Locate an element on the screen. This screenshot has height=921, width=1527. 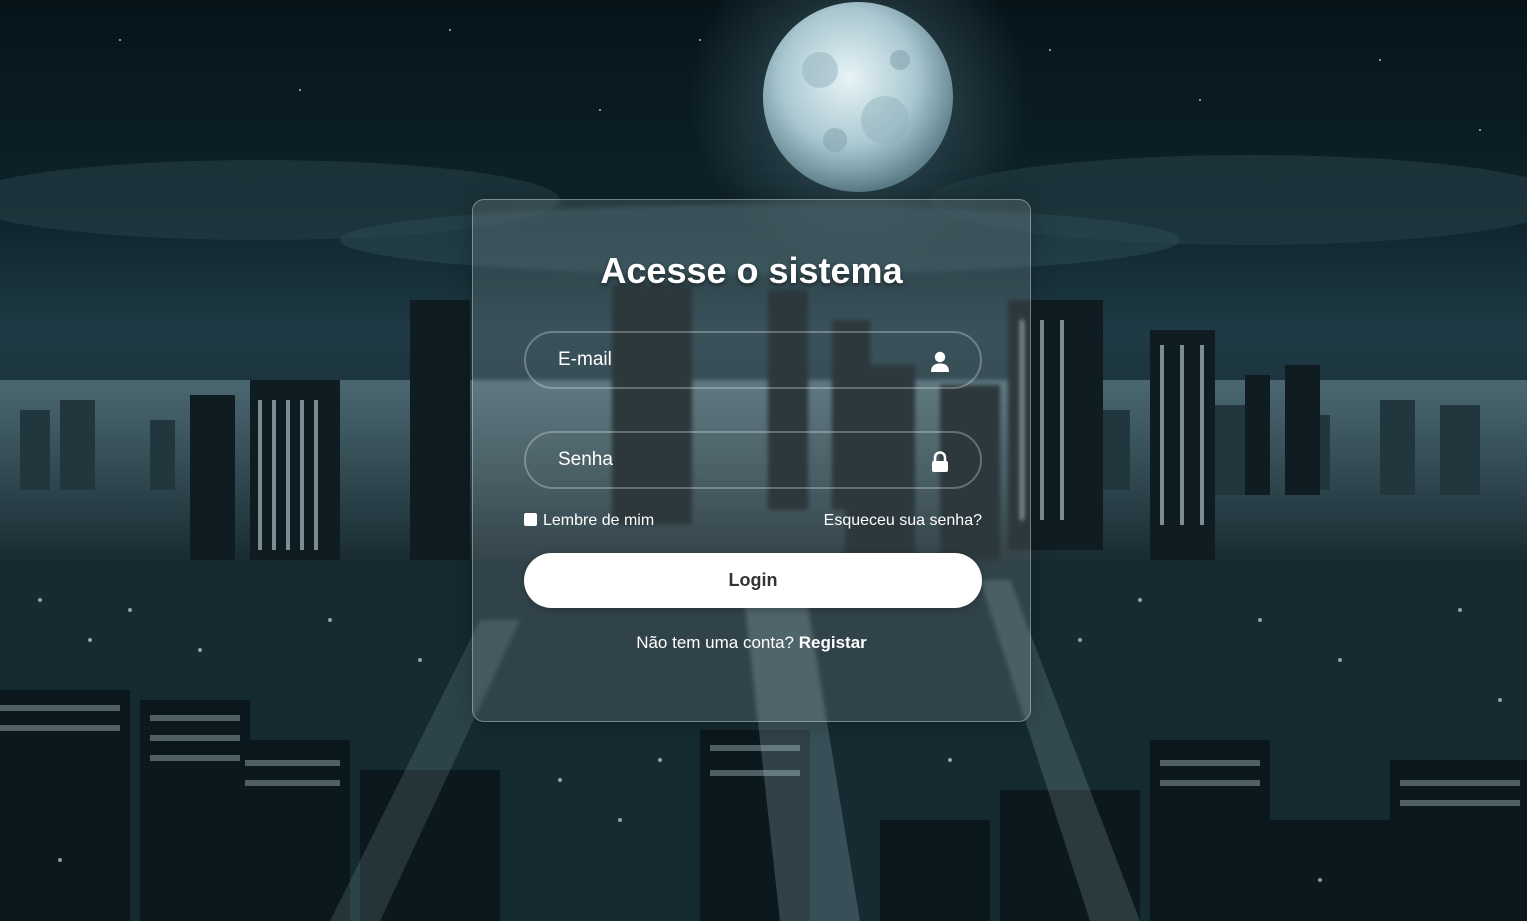
user-icon is located at coordinates (940, 361).